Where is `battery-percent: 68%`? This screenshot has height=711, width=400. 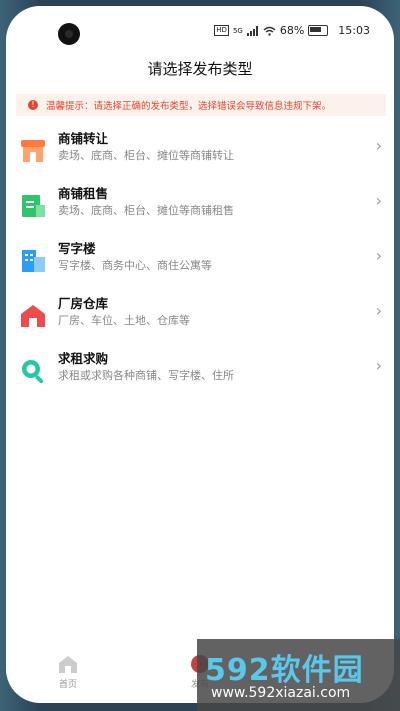 battery-percent: 68% is located at coordinates (292, 30).